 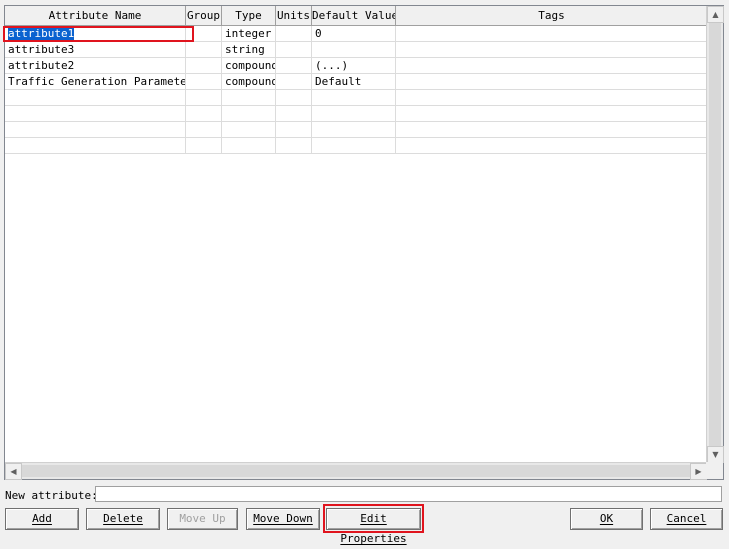 What do you see at coordinates (714, 470) in the screenshot?
I see `scrollbar-corner` at bounding box center [714, 470].